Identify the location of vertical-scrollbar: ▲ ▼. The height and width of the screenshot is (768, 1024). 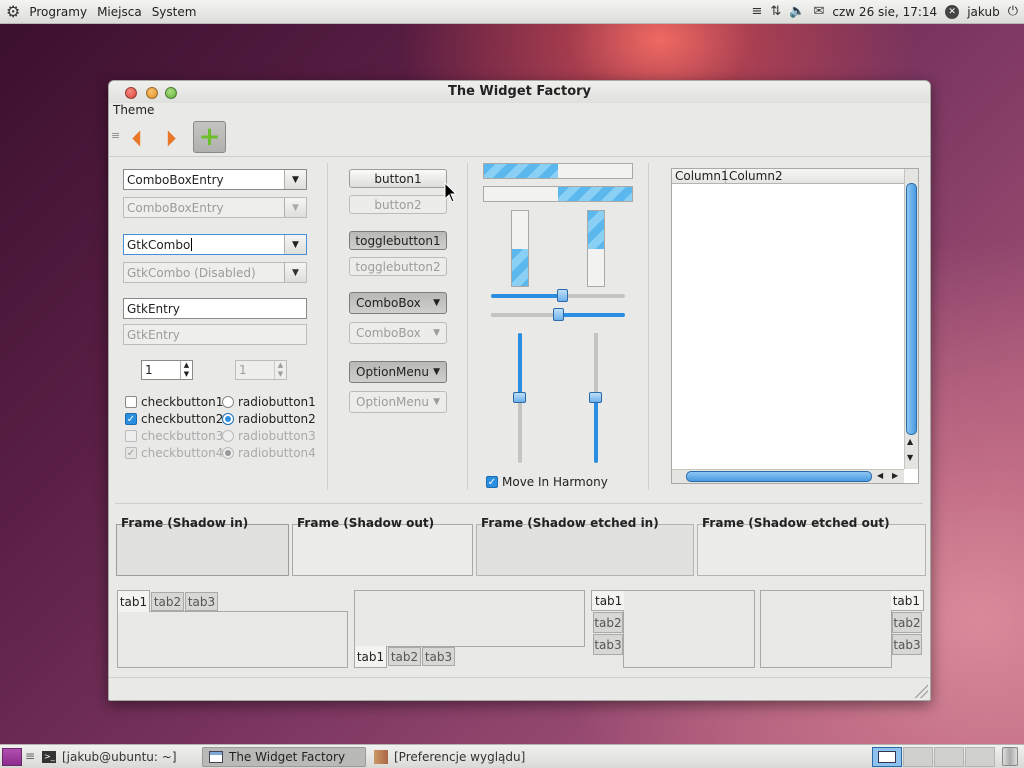
(911, 319).